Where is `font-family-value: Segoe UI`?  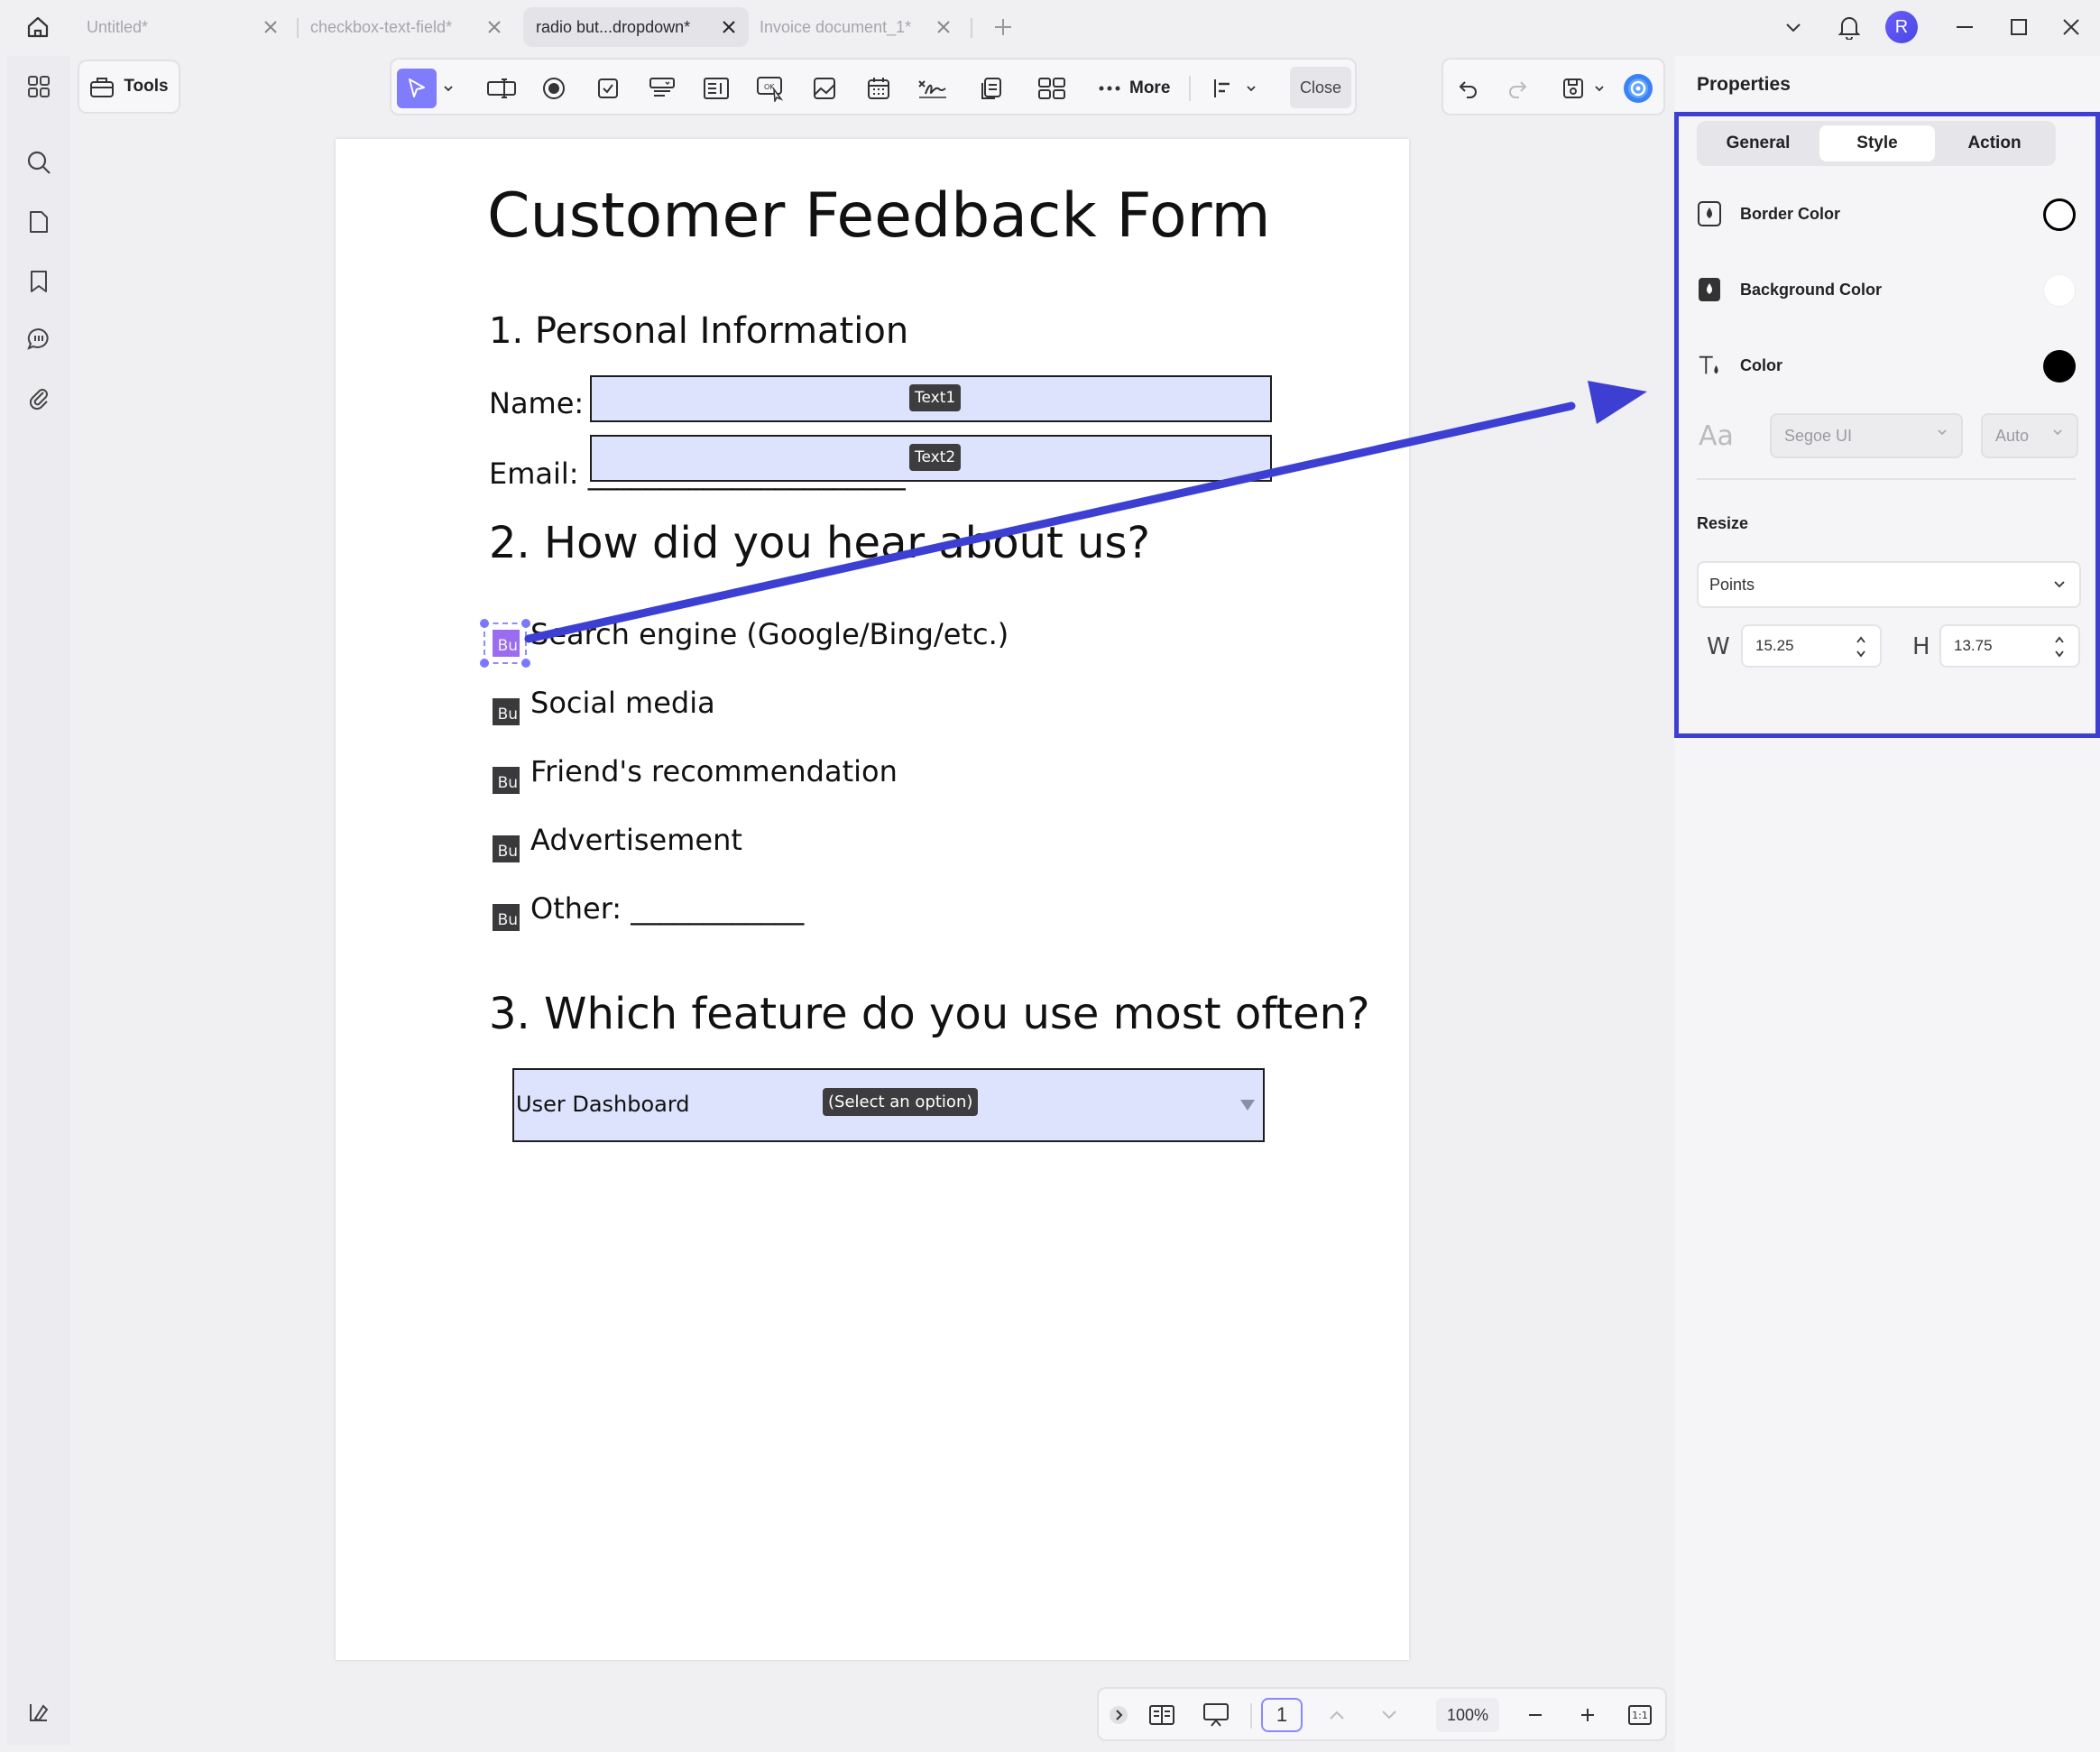
font-family-value: Segoe UI is located at coordinates (1818, 435).